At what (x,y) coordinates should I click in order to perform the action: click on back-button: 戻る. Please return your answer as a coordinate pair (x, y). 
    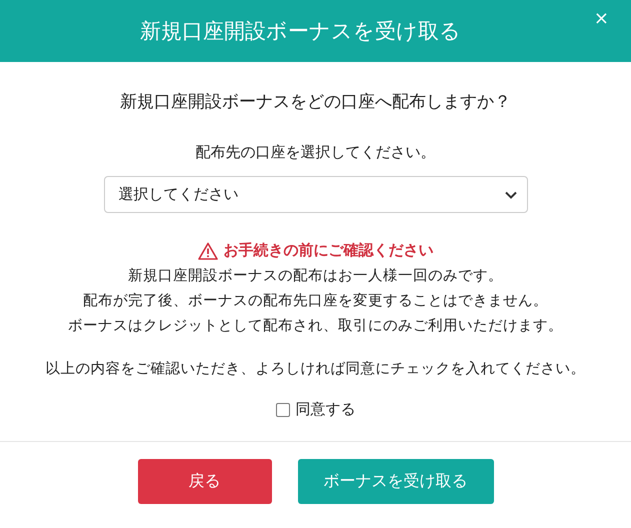
    Looking at the image, I should click on (205, 481).